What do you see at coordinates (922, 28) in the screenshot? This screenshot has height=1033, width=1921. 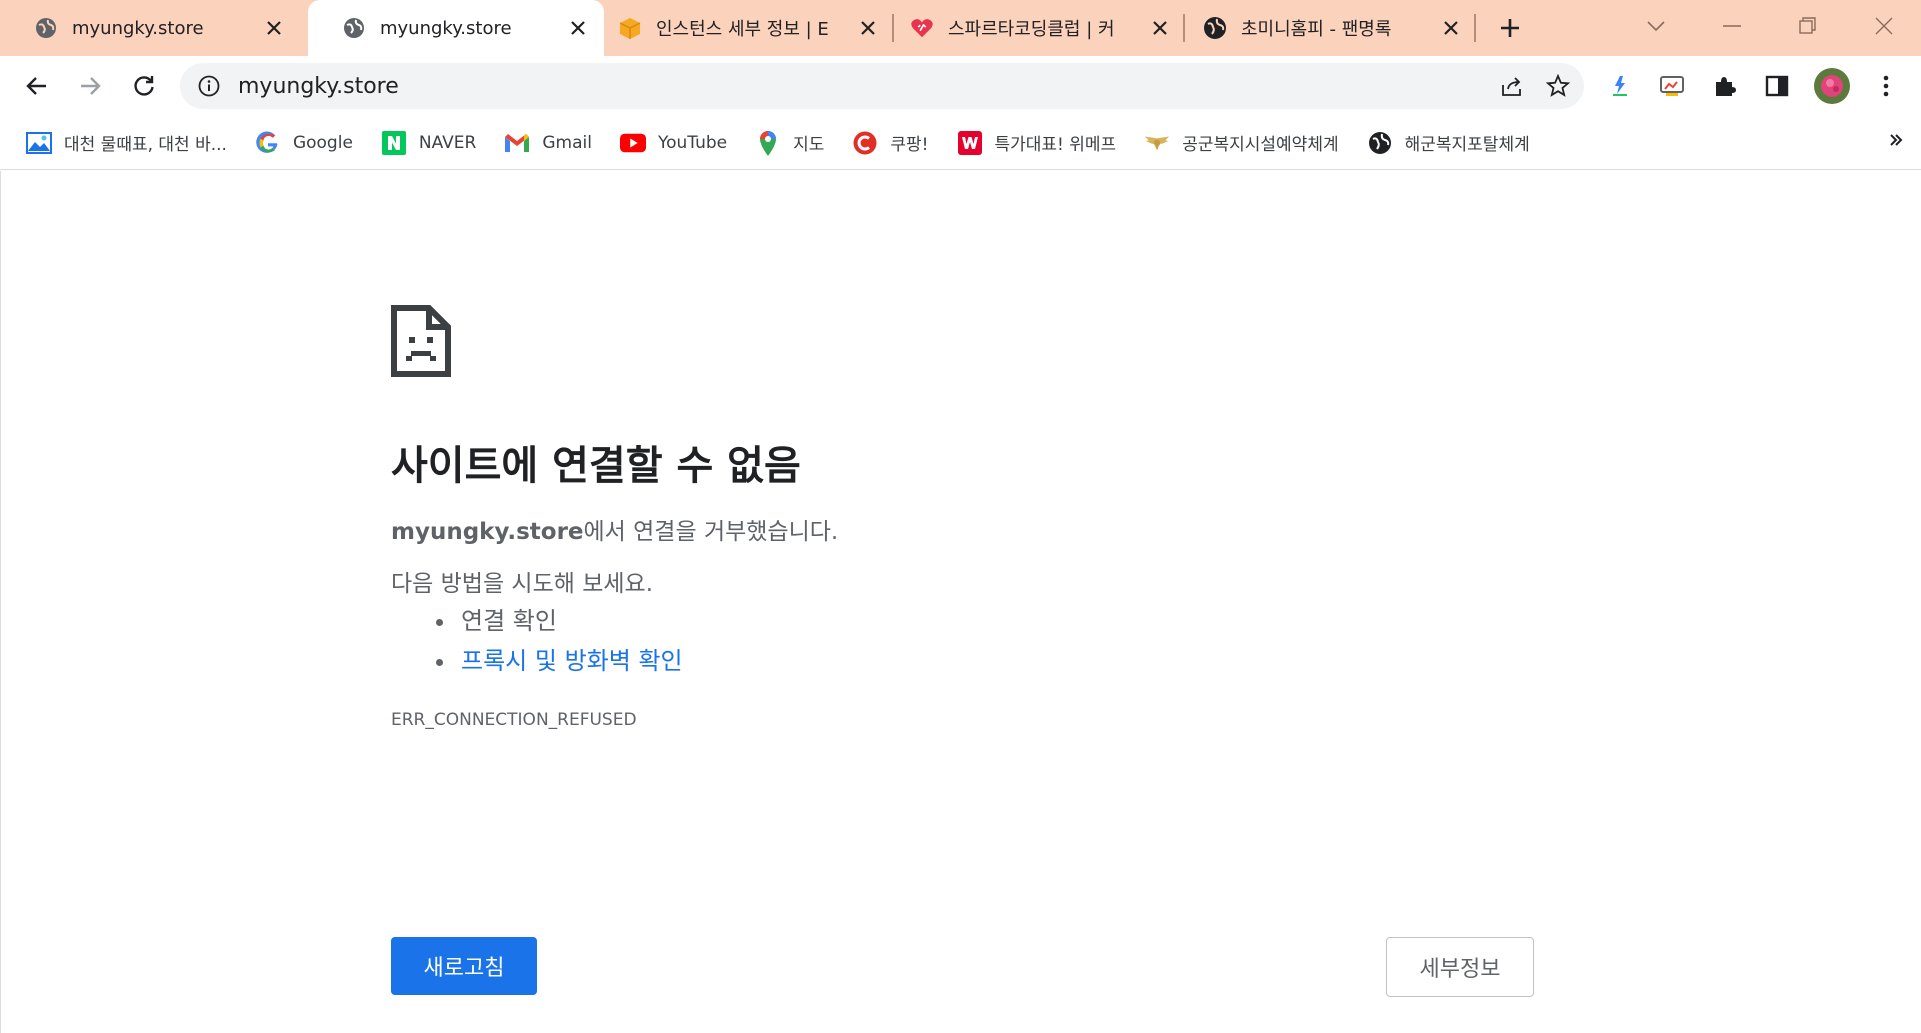 I see `sparta-heart-icon` at bounding box center [922, 28].